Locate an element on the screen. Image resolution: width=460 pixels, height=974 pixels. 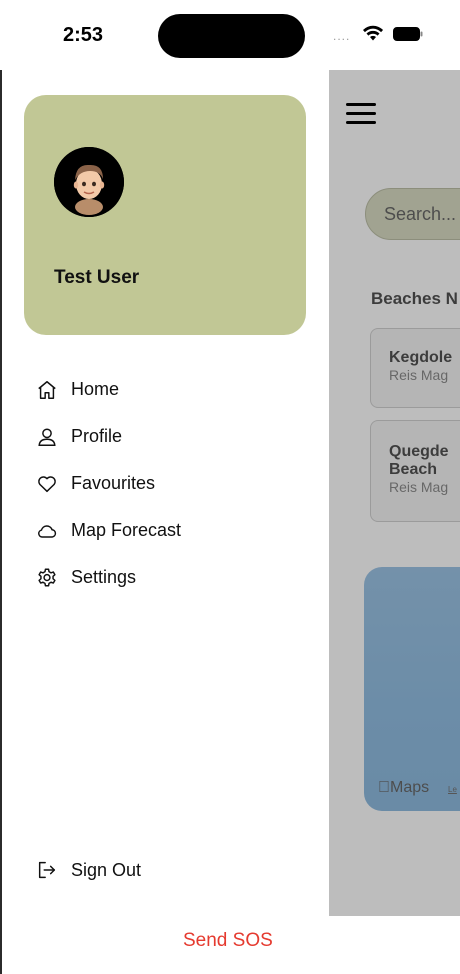
avatar is located at coordinates (89, 182).